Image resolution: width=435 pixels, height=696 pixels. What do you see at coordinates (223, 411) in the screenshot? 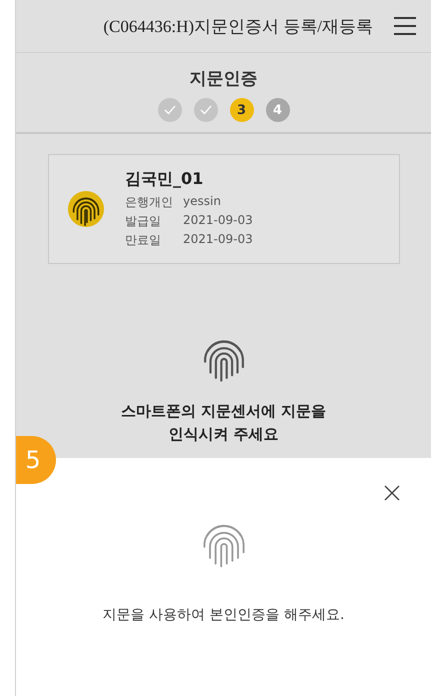
I see `instruction-text: 스마트폰의 지문센서에 지문을` at bounding box center [223, 411].